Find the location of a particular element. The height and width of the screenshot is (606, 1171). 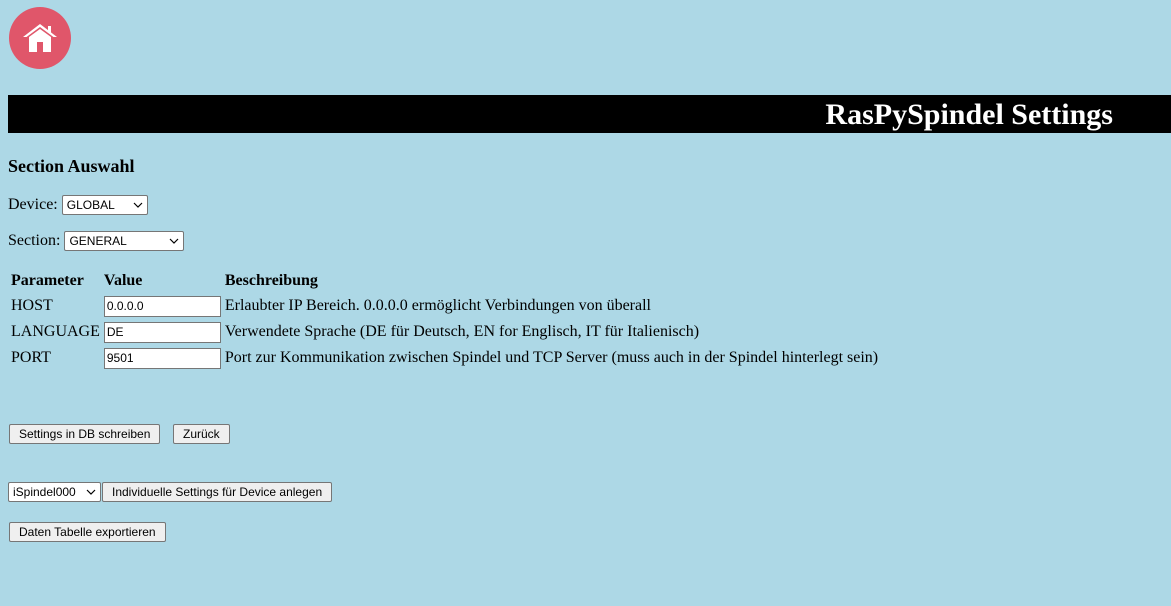

device-id-select: iSpindel000 is located at coordinates (54, 492).